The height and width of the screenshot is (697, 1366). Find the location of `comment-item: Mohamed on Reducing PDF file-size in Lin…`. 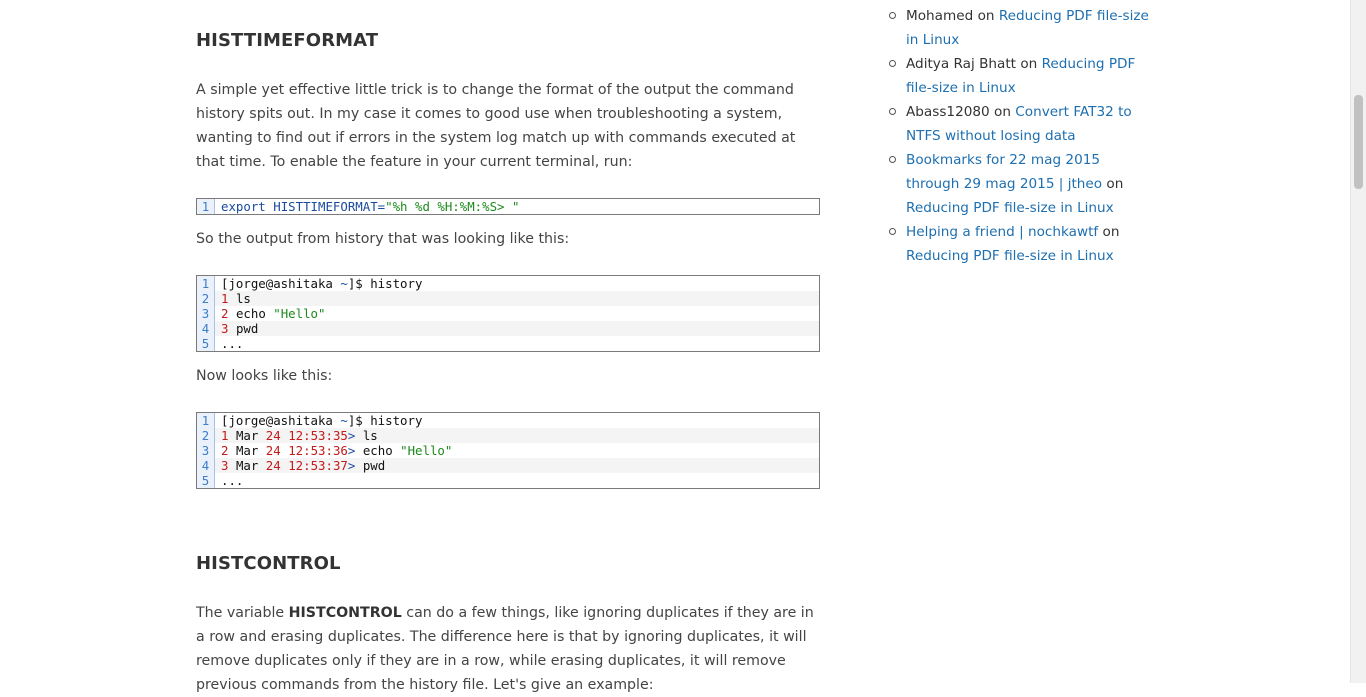

comment-item: Mohamed on Reducing PDF file-size in Lin… is located at coordinates (1021, 28).